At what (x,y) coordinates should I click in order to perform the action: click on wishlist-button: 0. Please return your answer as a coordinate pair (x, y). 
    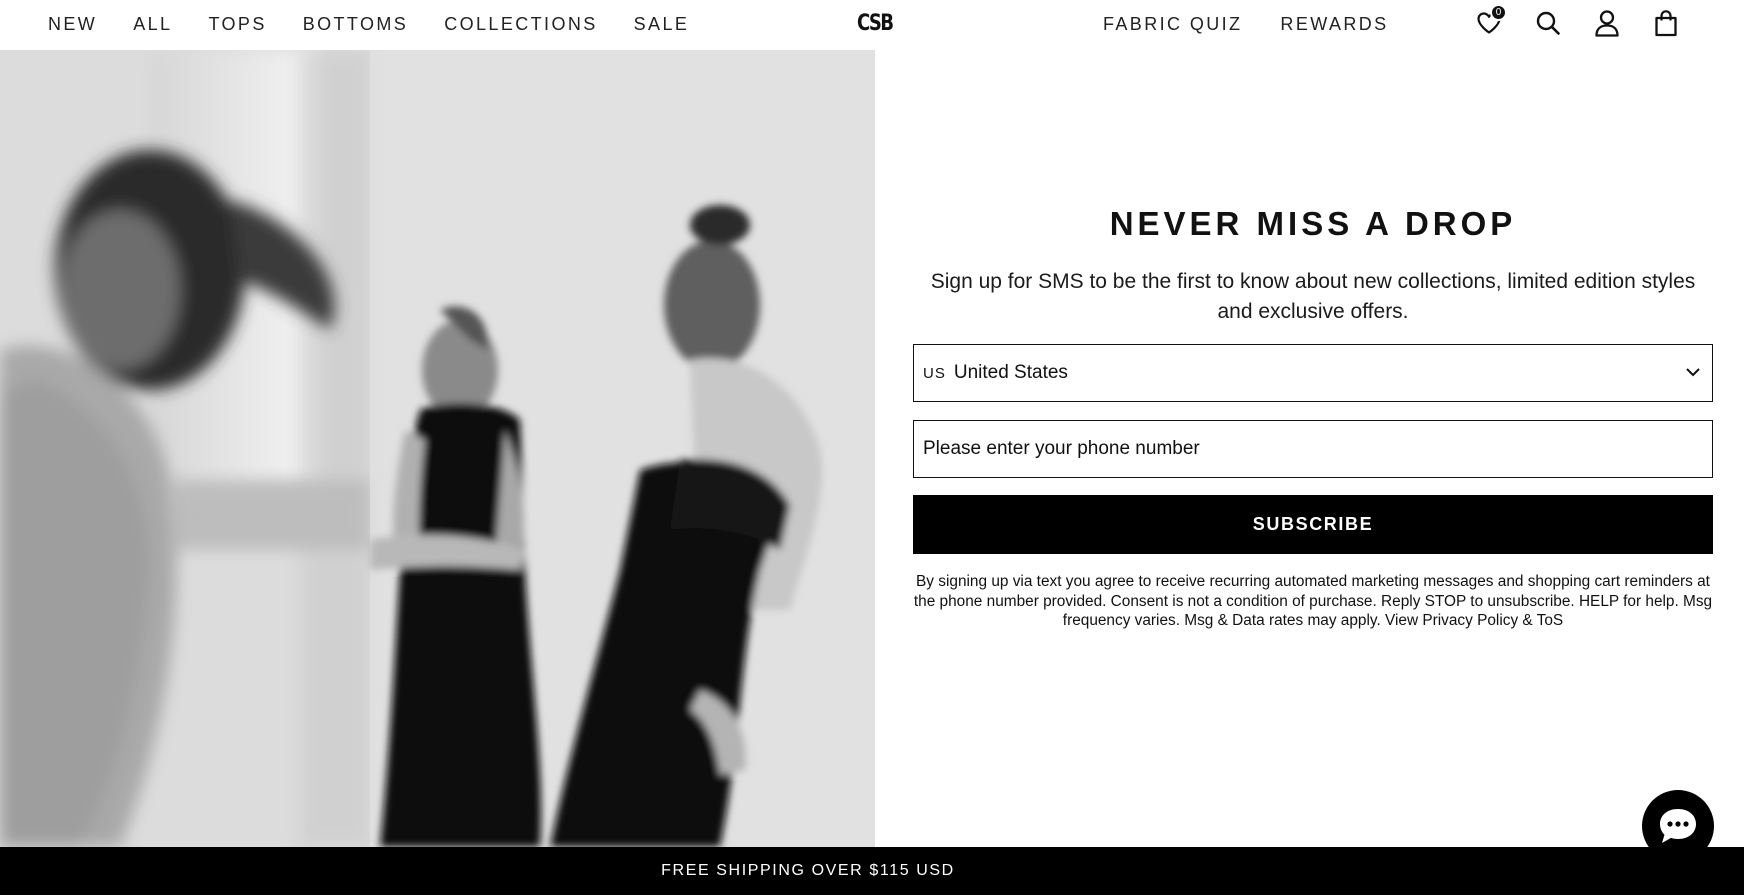
    Looking at the image, I should click on (1490, 21).